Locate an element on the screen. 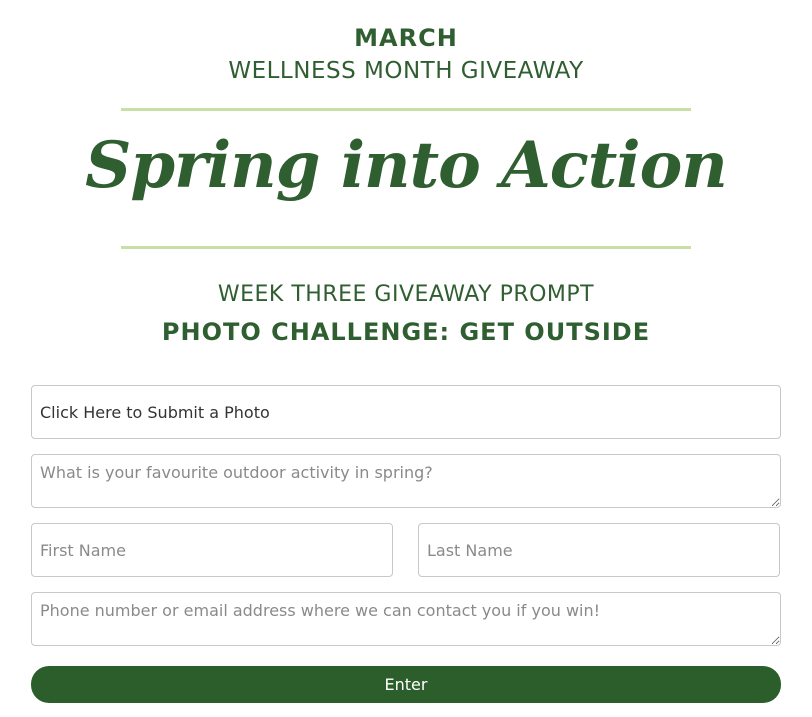 The height and width of the screenshot is (717, 812). page-title: Spring into Action is located at coordinates (406, 165).